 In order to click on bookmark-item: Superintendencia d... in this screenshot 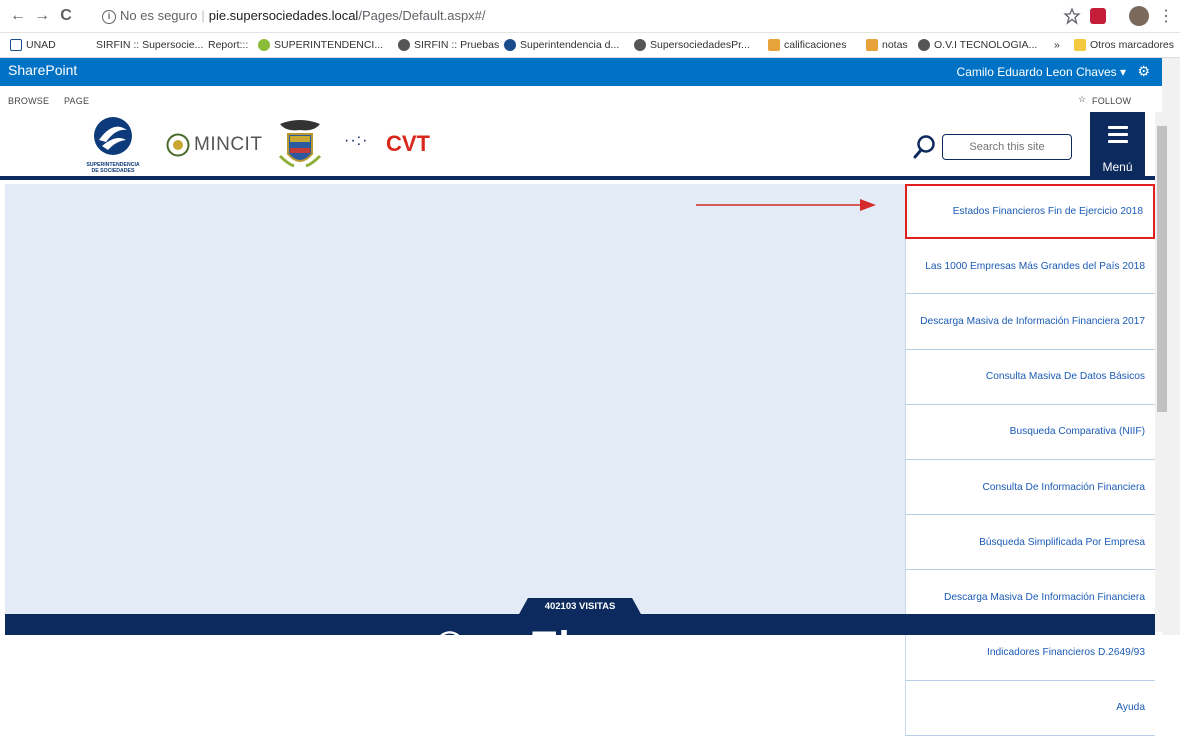, I will do `click(561, 45)`.